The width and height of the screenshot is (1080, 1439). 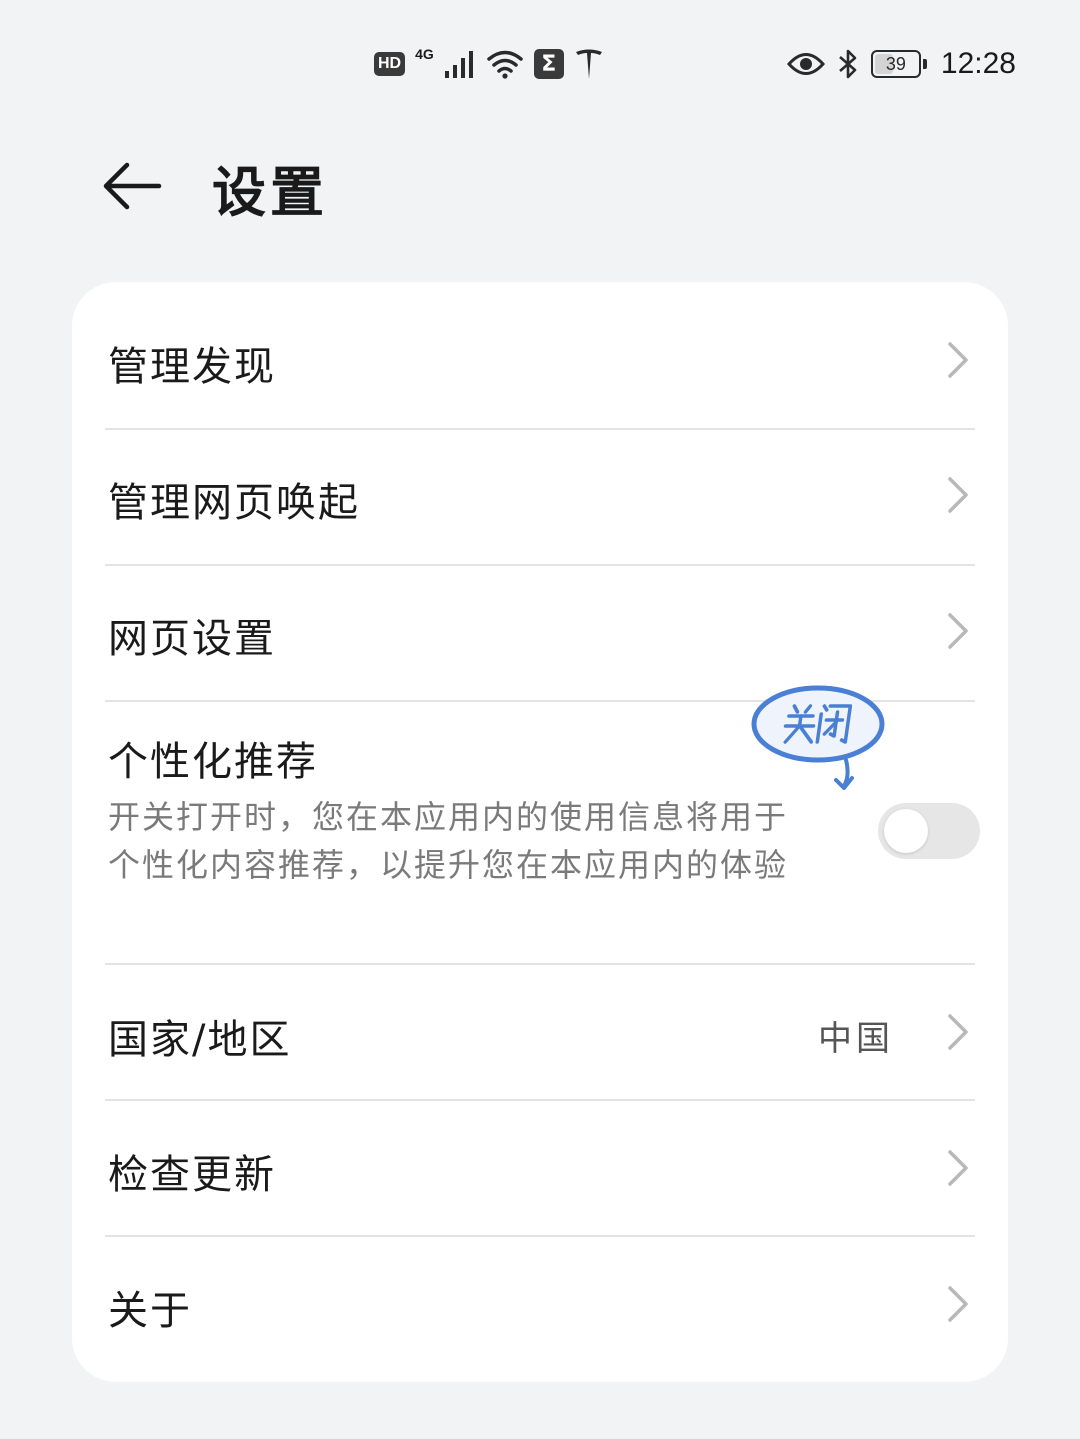 What do you see at coordinates (906, 831) in the screenshot?
I see `toggle-knob` at bounding box center [906, 831].